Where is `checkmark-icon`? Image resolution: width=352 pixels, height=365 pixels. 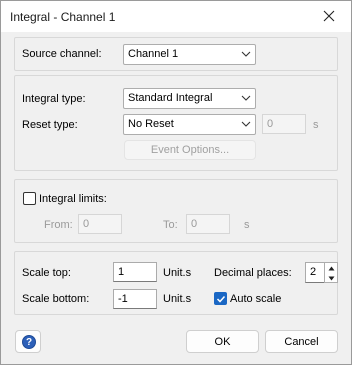
checkmark-icon is located at coordinates (221, 299).